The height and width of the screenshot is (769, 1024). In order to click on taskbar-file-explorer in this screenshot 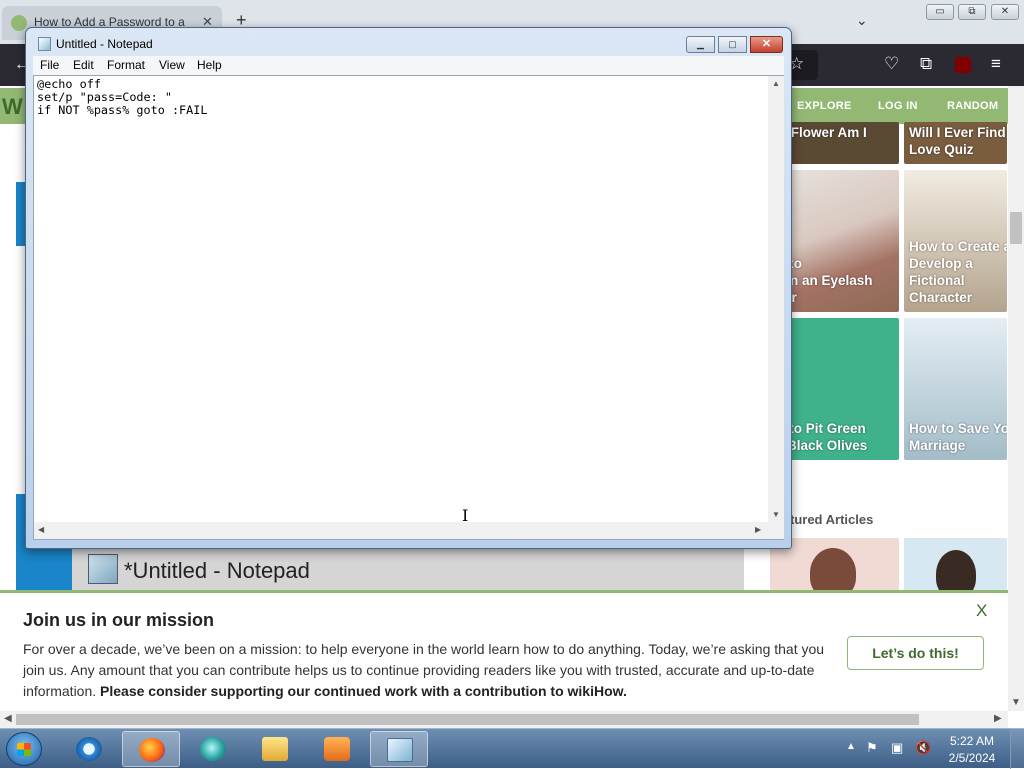, I will do `click(275, 749)`.